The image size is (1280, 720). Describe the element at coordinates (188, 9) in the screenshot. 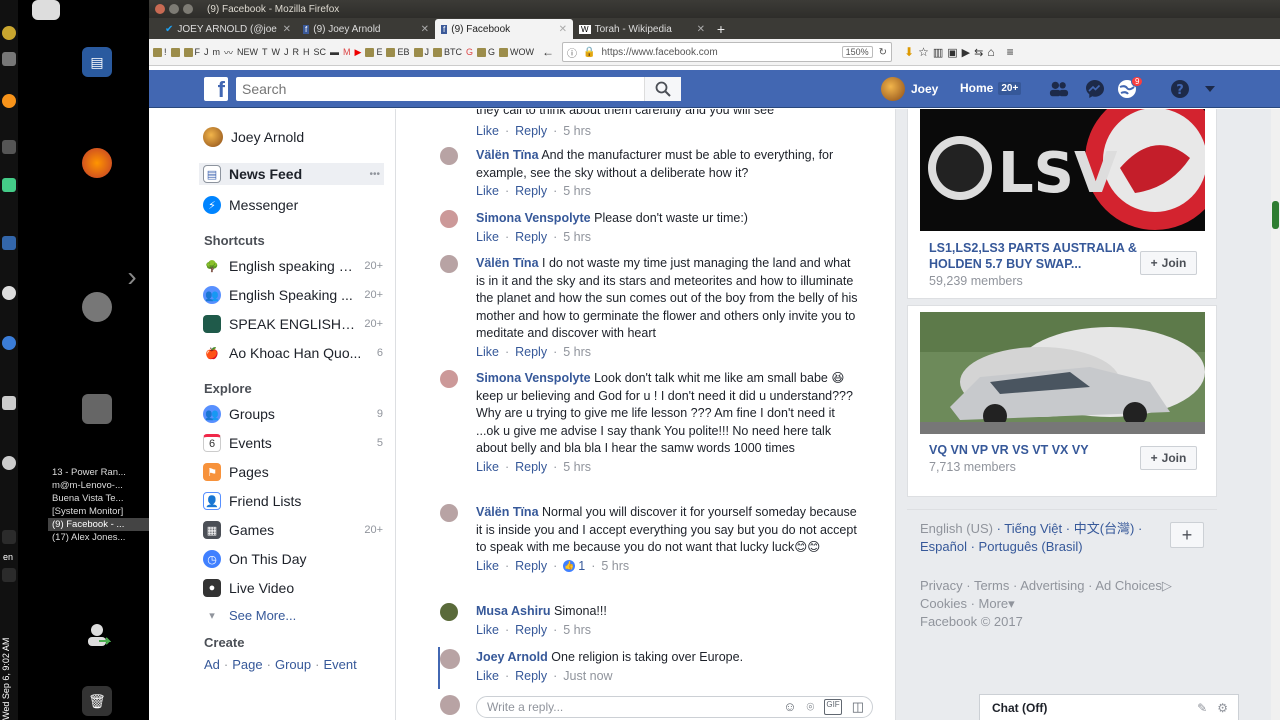

I see `maximize-window-button` at that location.